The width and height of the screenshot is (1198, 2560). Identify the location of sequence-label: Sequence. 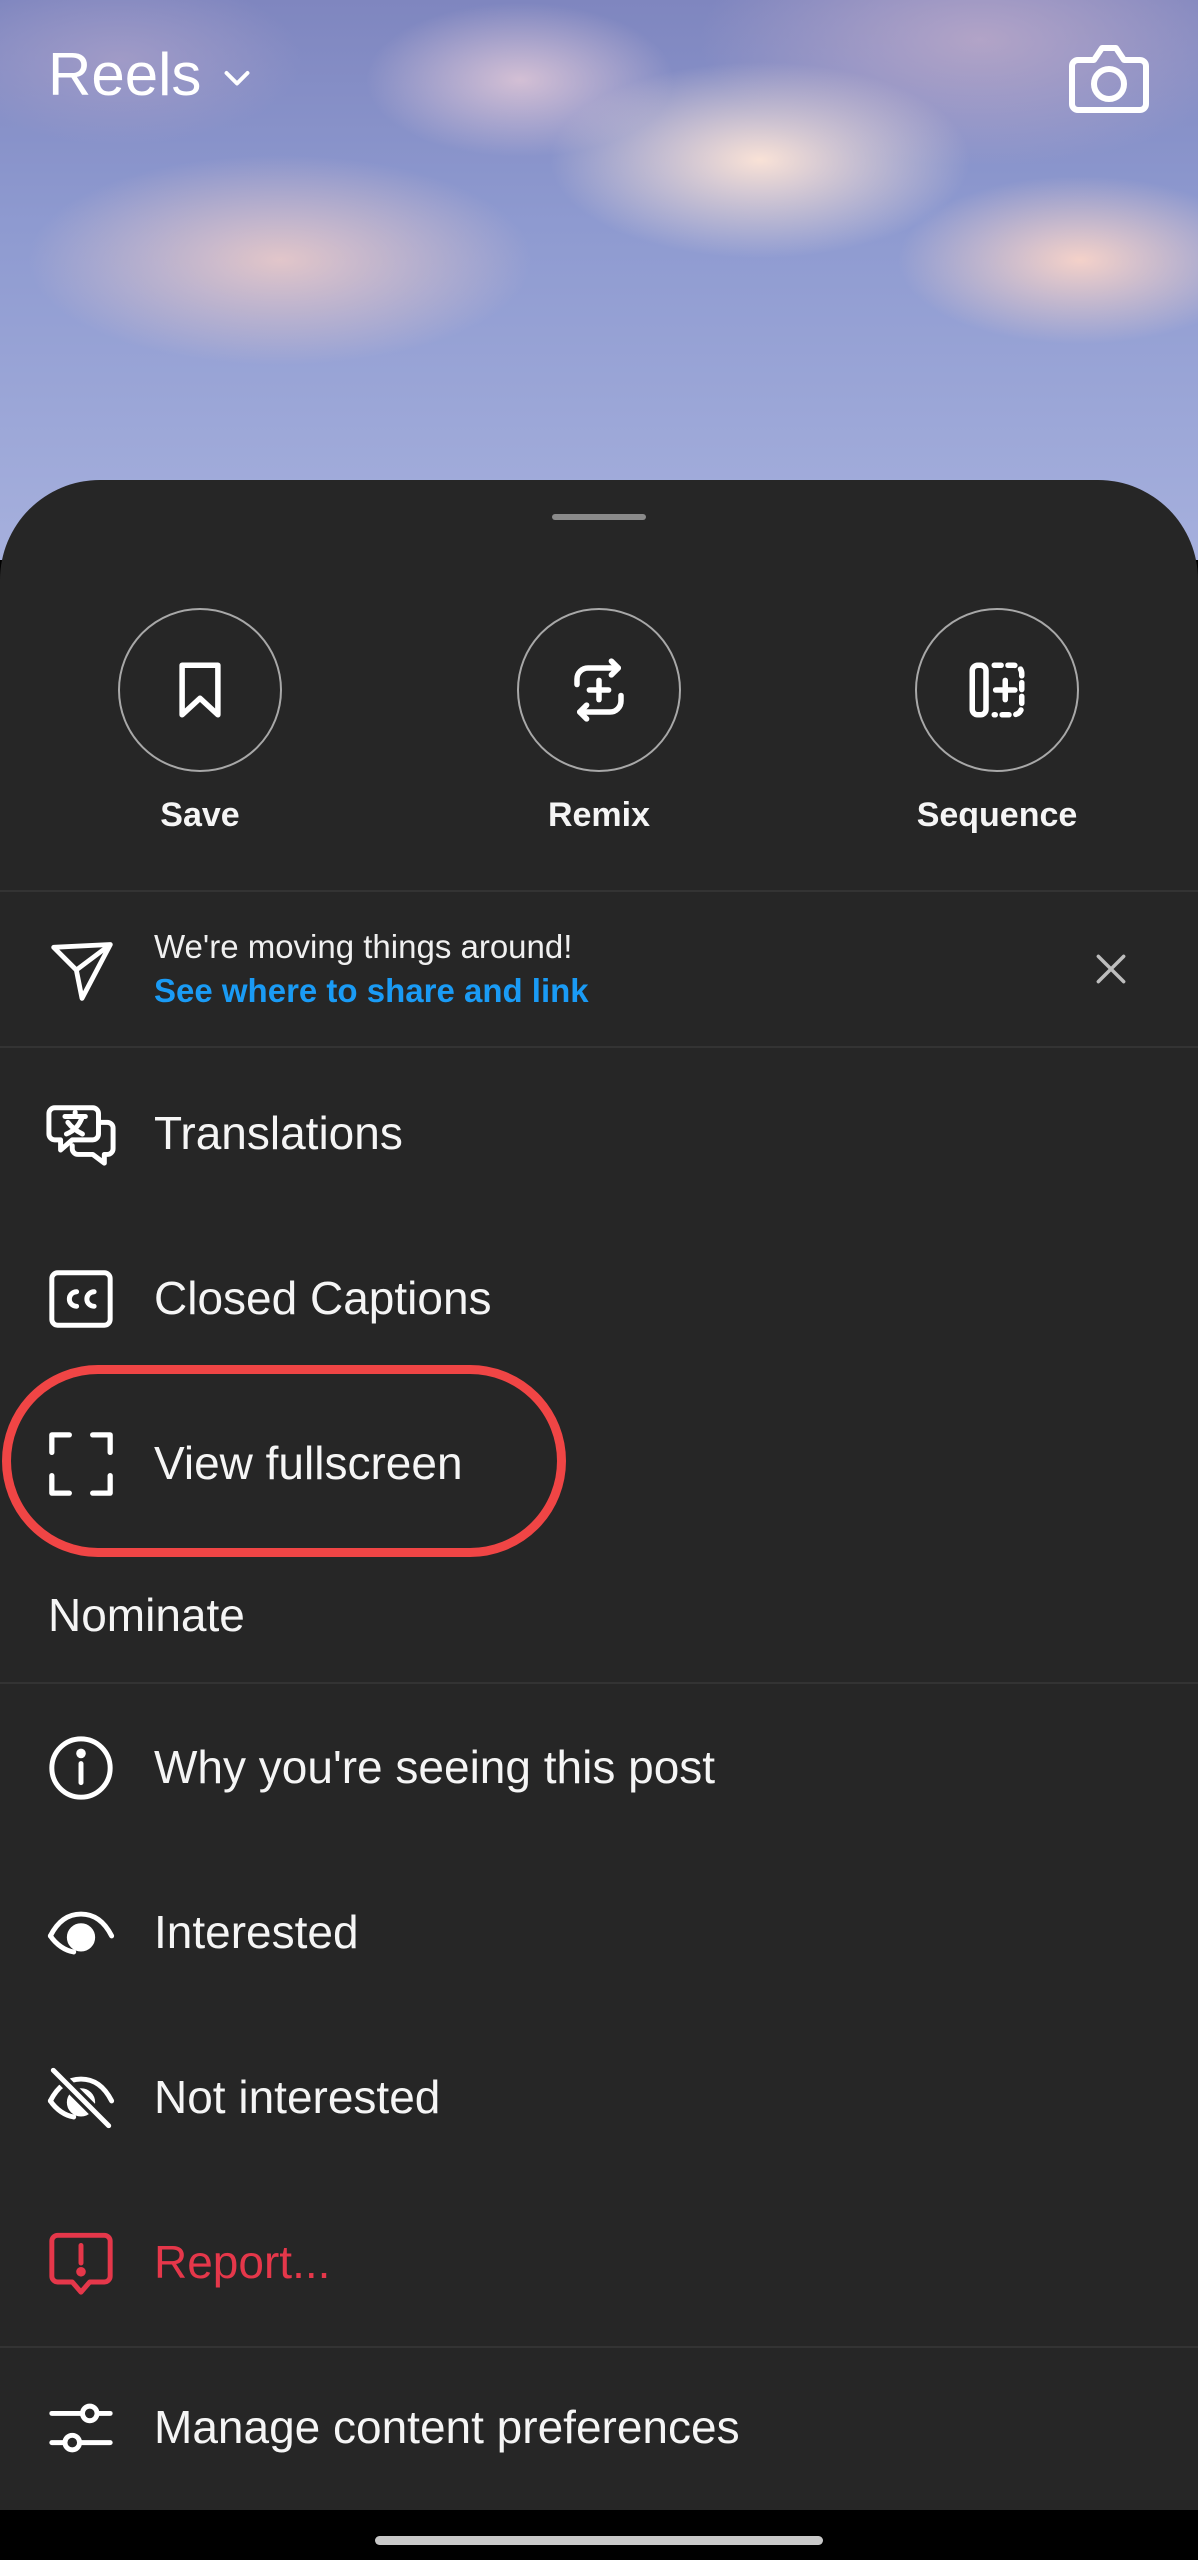
(997, 815).